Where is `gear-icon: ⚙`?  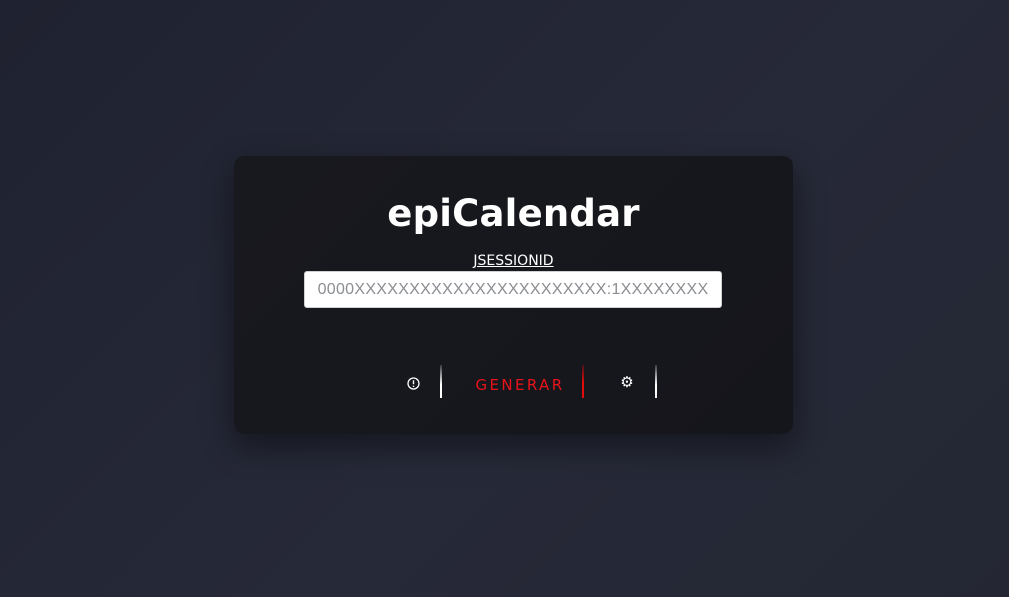 gear-icon: ⚙ is located at coordinates (627, 382).